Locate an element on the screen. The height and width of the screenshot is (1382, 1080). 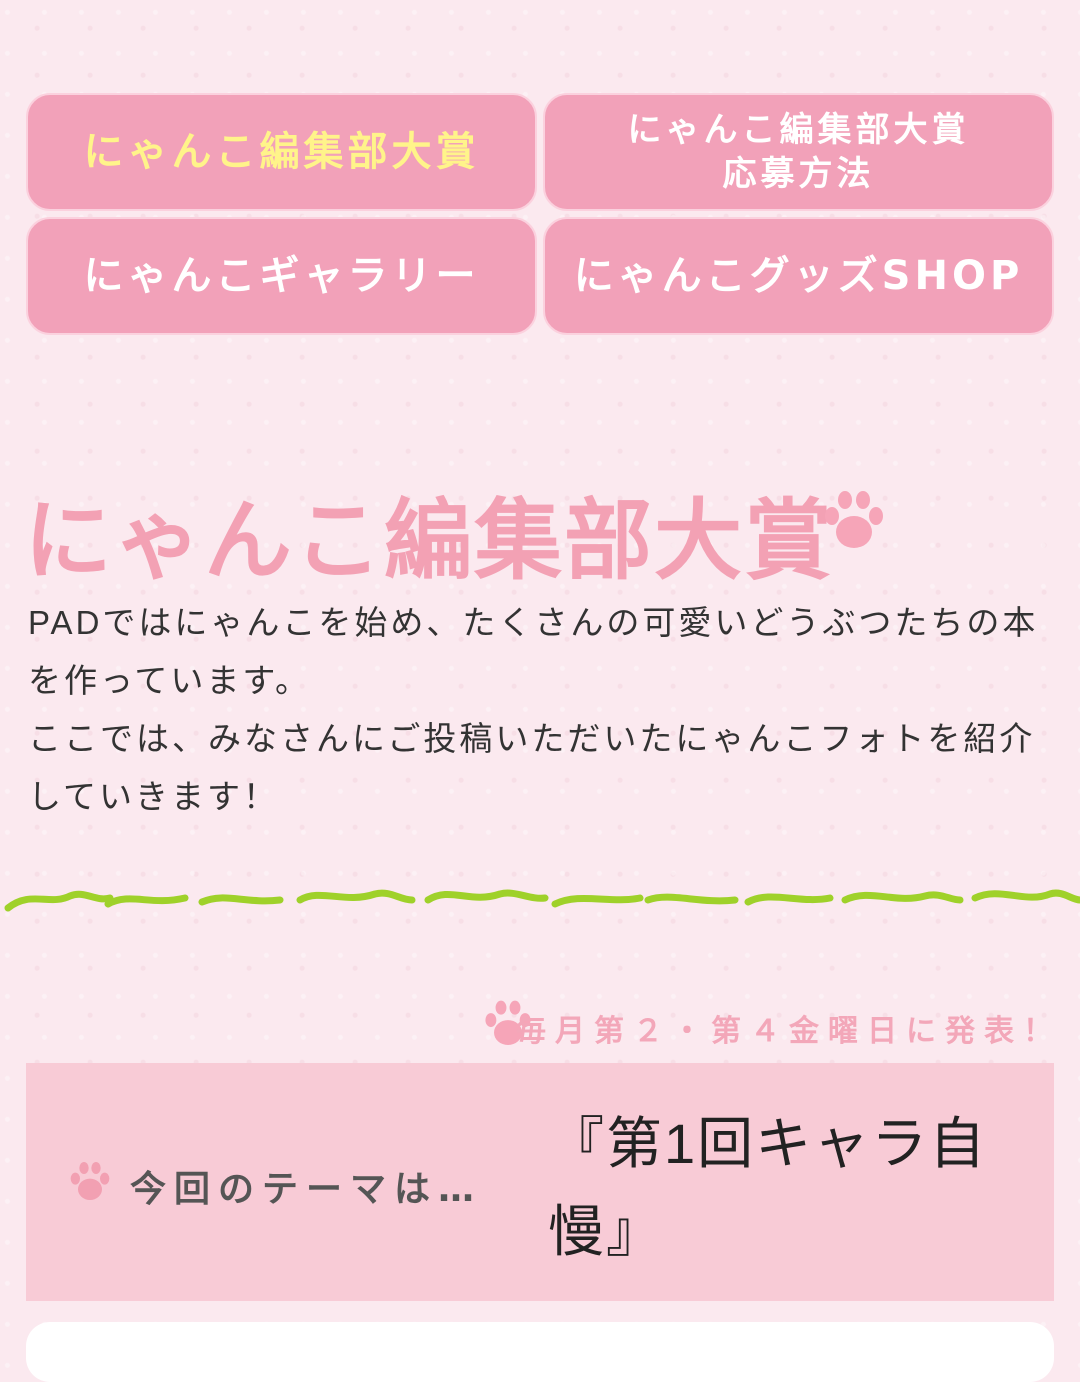
nav-button-how-to-apply: にゃんこ編集部大賞 応募方法 is located at coordinates (798, 152).